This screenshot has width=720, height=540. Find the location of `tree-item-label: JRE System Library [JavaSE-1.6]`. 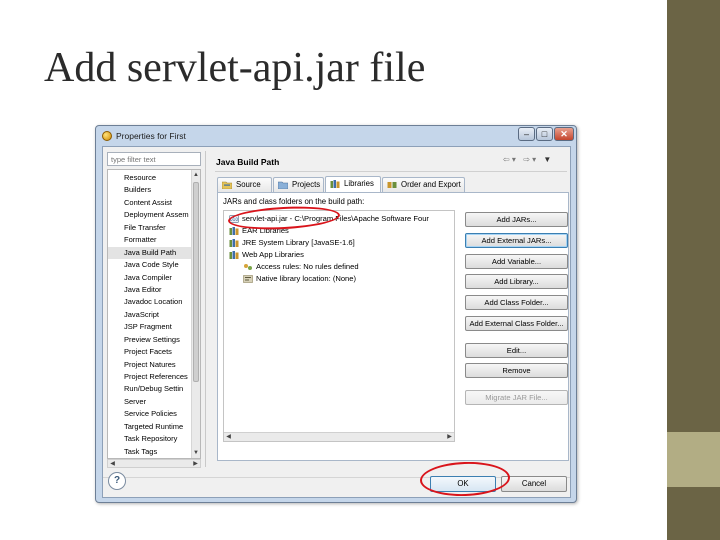

tree-item-label: JRE System Library [JavaSE-1.6] is located at coordinates (298, 242).